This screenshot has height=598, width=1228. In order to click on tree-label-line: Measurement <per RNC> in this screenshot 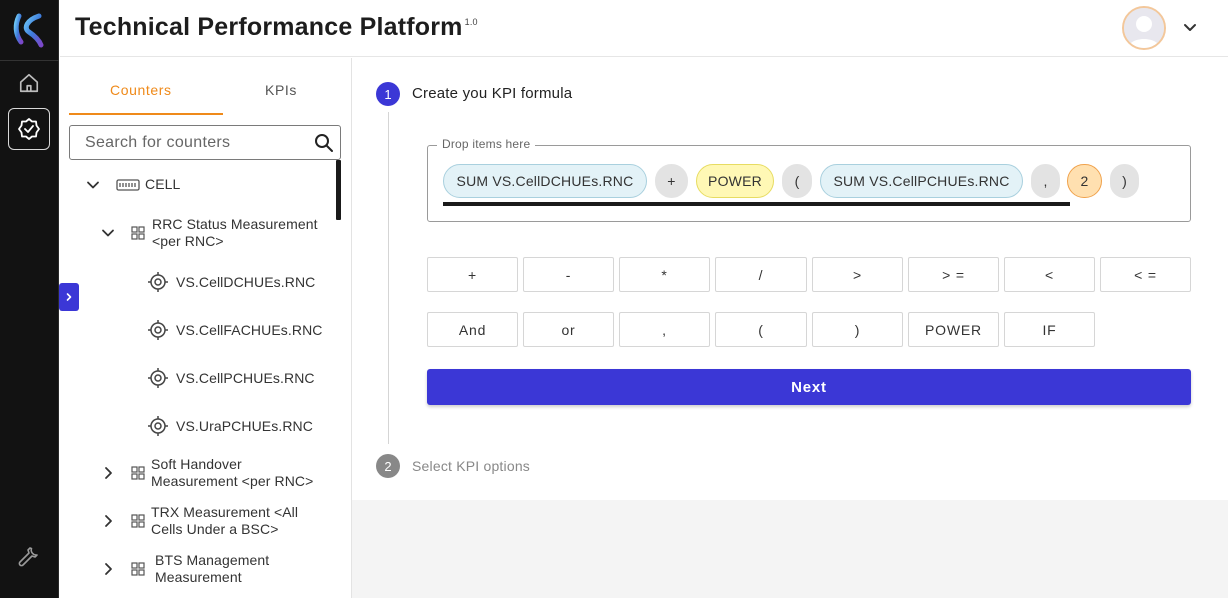, I will do `click(232, 481)`.